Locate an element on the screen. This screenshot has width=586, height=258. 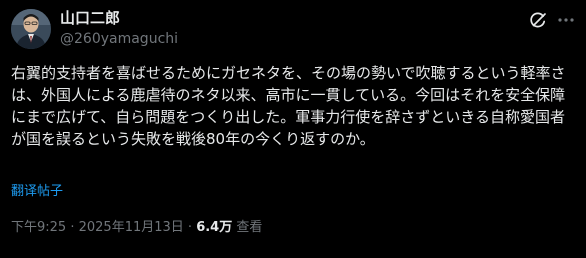
user-handle: @260yamaguchi is located at coordinates (119, 39).